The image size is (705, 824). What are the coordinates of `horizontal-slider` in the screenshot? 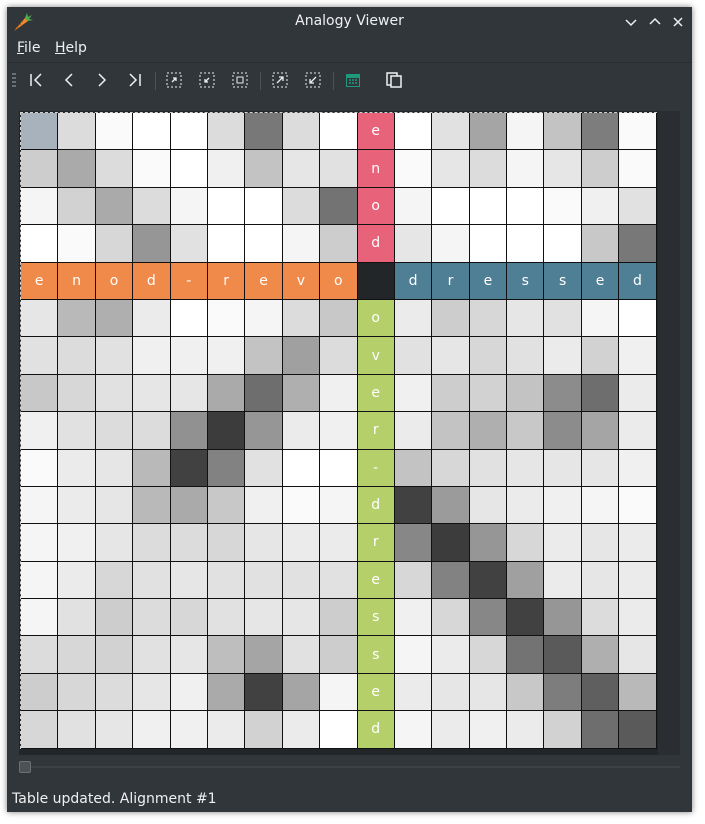 It's located at (349, 767).